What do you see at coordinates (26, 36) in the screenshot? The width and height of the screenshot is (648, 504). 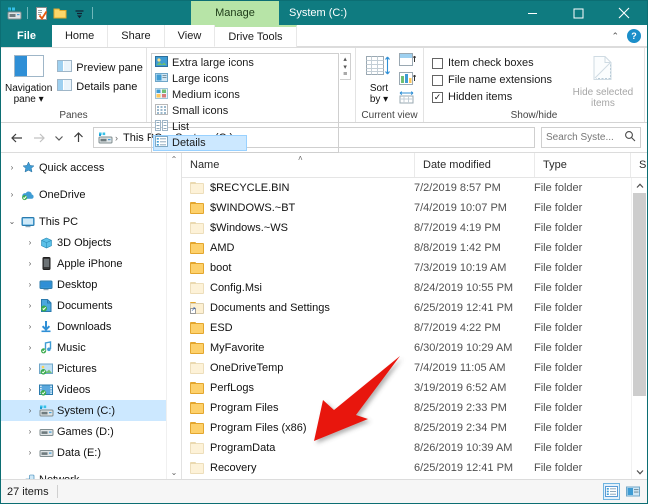 I see `tab-file: File` at bounding box center [26, 36].